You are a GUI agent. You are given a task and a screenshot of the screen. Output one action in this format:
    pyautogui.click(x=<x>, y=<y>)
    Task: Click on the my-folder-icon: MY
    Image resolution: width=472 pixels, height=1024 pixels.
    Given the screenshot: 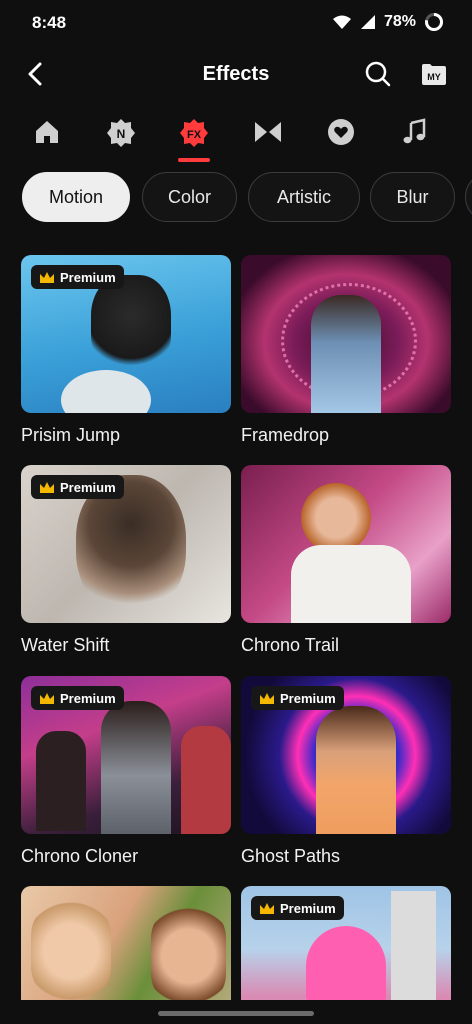 What is the action you would take?
    pyautogui.click(x=434, y=74)
    